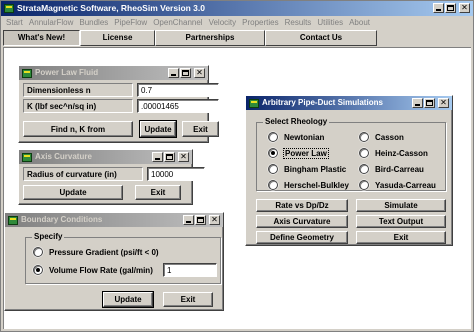  What do you see at coordinates (401, 221) in the screenshot?
I see `text-output-button: Text Output` at bounding box center [401, 221].